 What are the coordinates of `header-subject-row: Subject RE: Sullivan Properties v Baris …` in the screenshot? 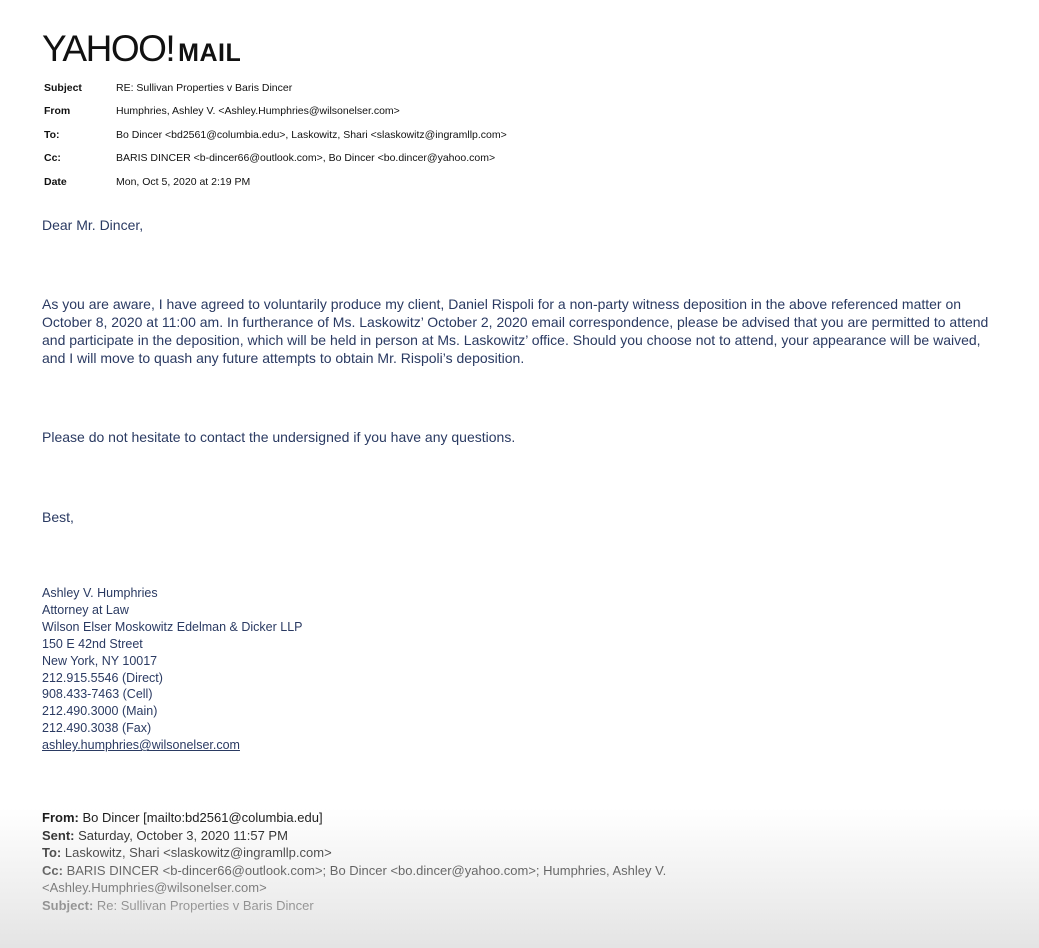 It's located at (275, 88).